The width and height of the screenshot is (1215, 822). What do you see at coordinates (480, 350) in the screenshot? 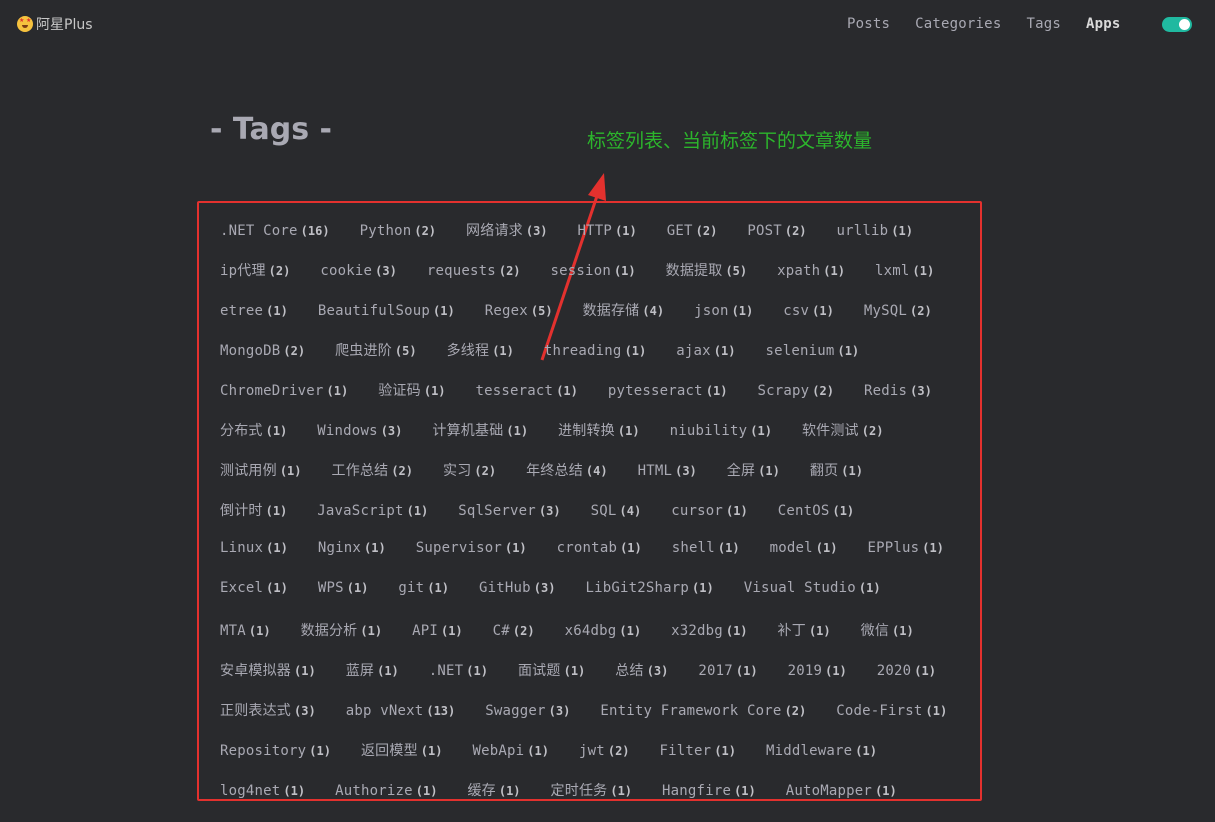
I see `tag-link: 多线程 (1)` at bounding box center [480, 350].